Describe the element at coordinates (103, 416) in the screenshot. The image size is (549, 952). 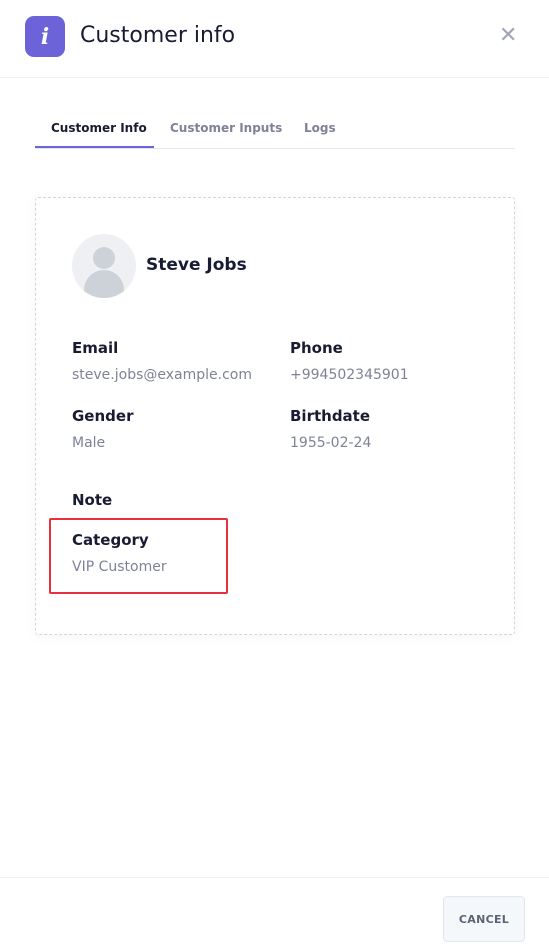
I see `gender-label: Gender` at that location.